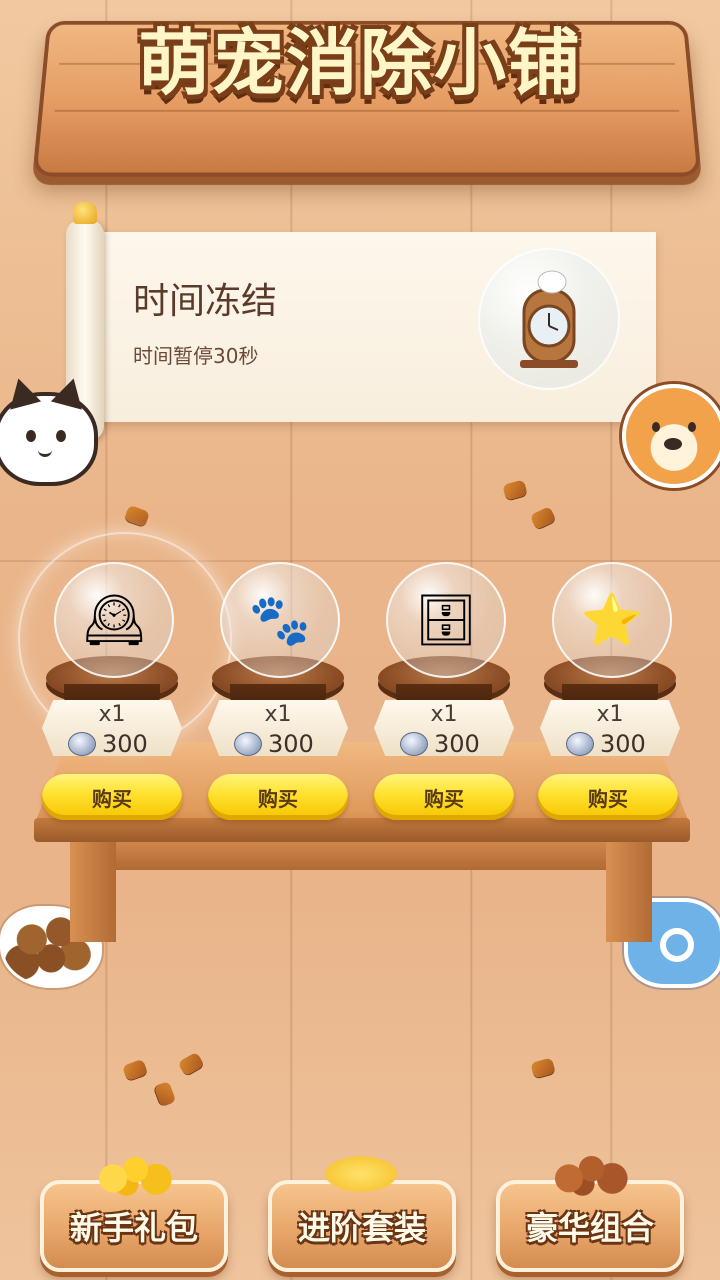  I want to click on cat-face-sticker-icon, so click(49, 430).